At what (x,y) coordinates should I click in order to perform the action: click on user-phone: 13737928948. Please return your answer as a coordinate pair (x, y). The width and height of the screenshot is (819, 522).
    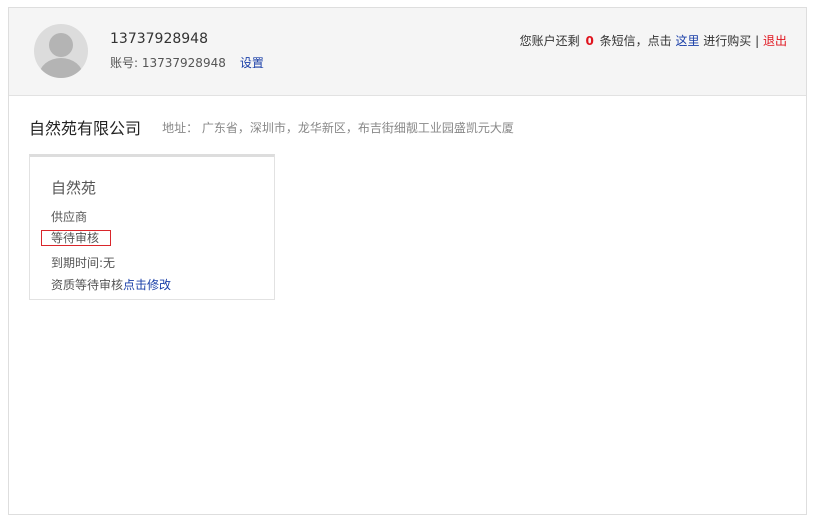
    Looking at the image, I should click on (159, 39).